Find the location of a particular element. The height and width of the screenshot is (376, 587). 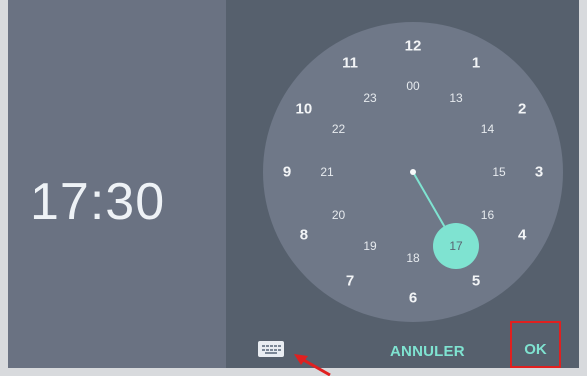

hour-option: 14 is located at coordinates (487, 129).